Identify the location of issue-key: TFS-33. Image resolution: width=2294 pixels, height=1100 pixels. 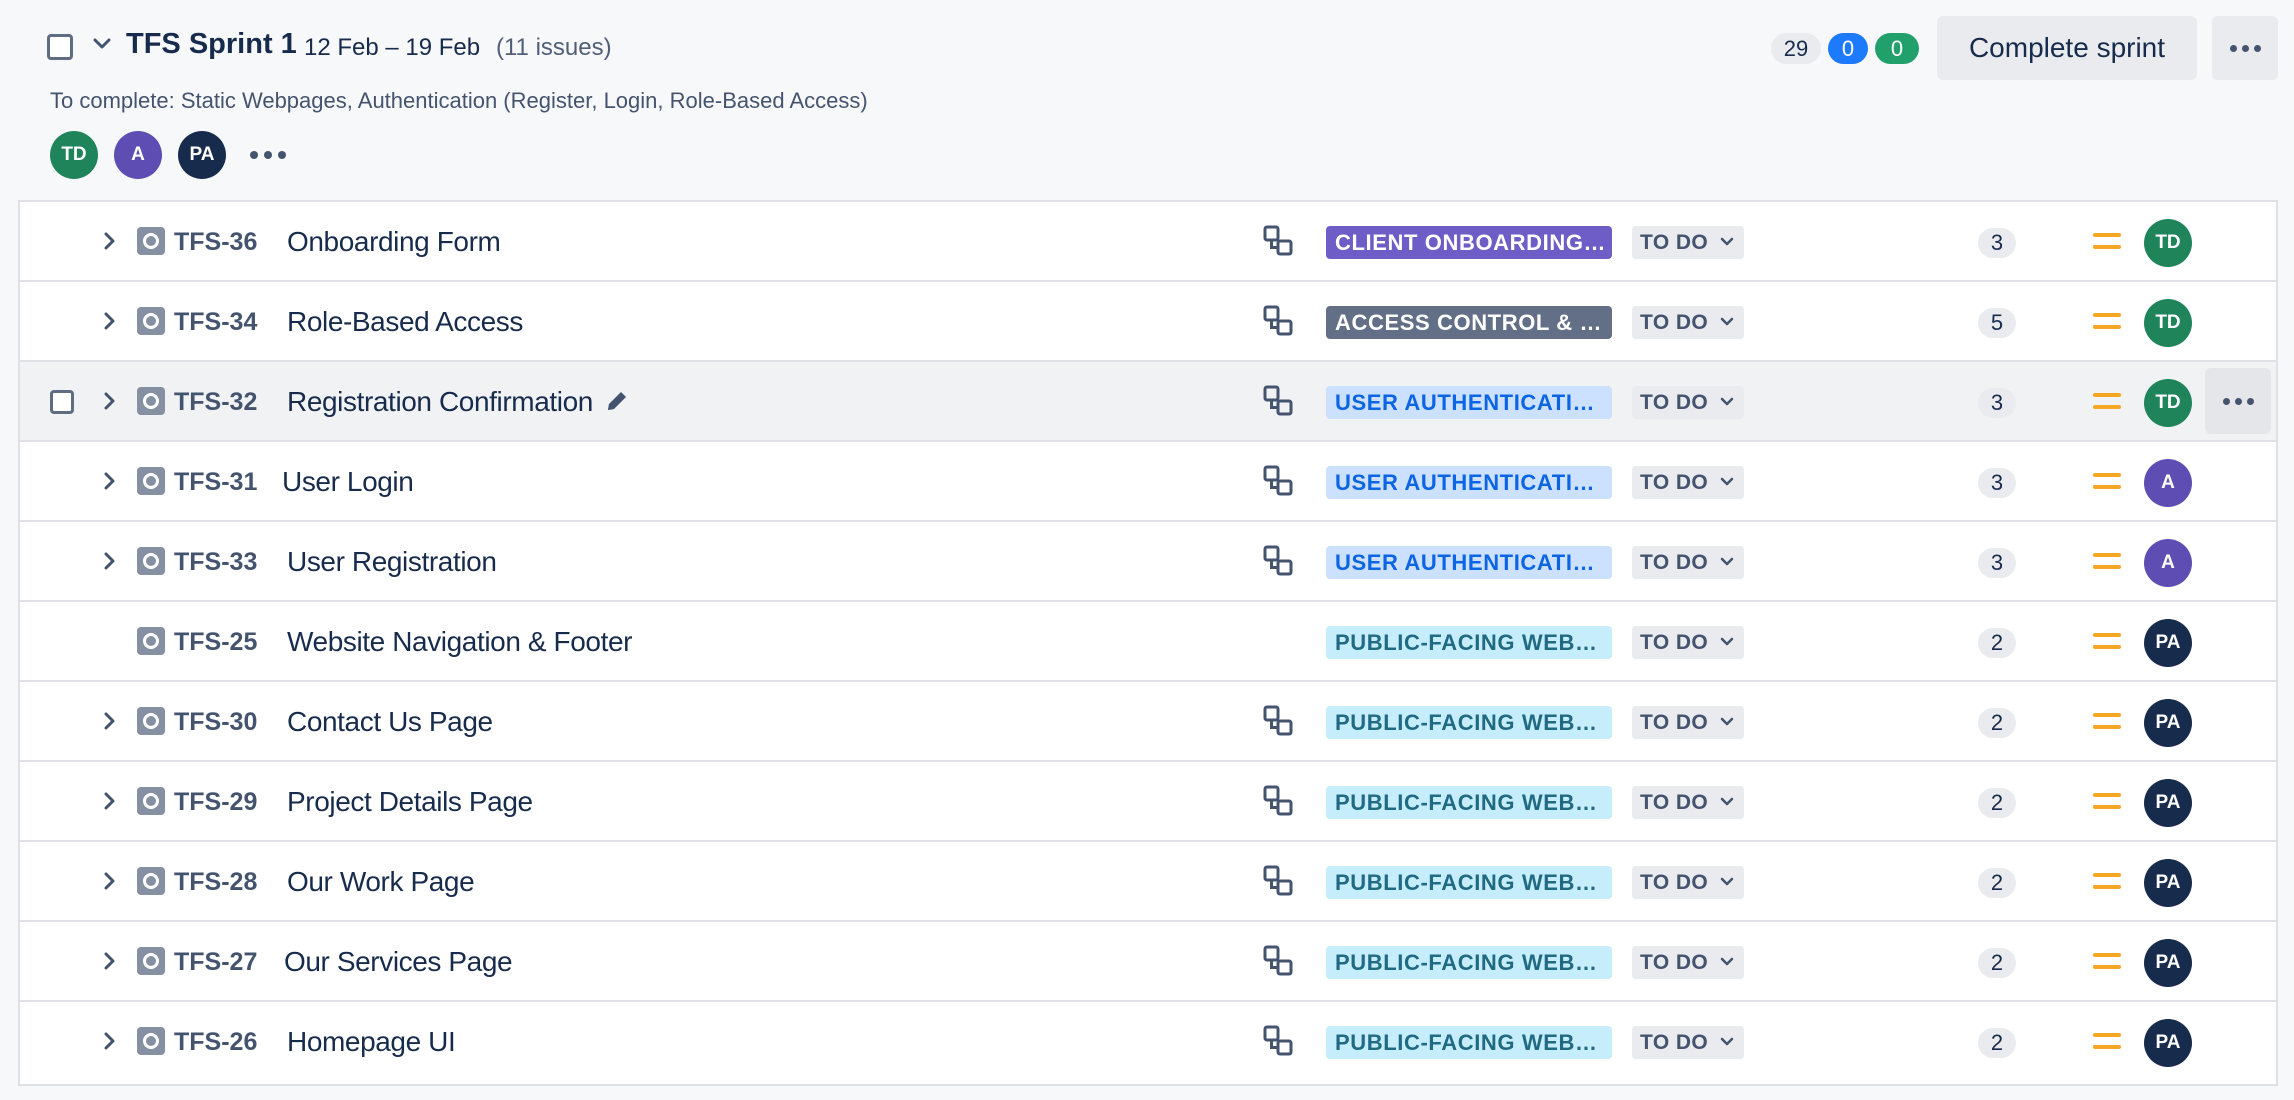
(215, 562).